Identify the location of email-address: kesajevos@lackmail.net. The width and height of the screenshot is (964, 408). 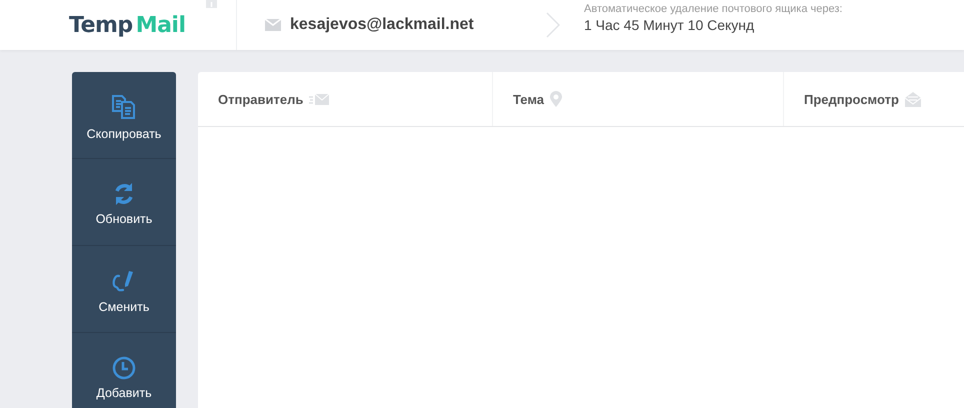
(382, 25).